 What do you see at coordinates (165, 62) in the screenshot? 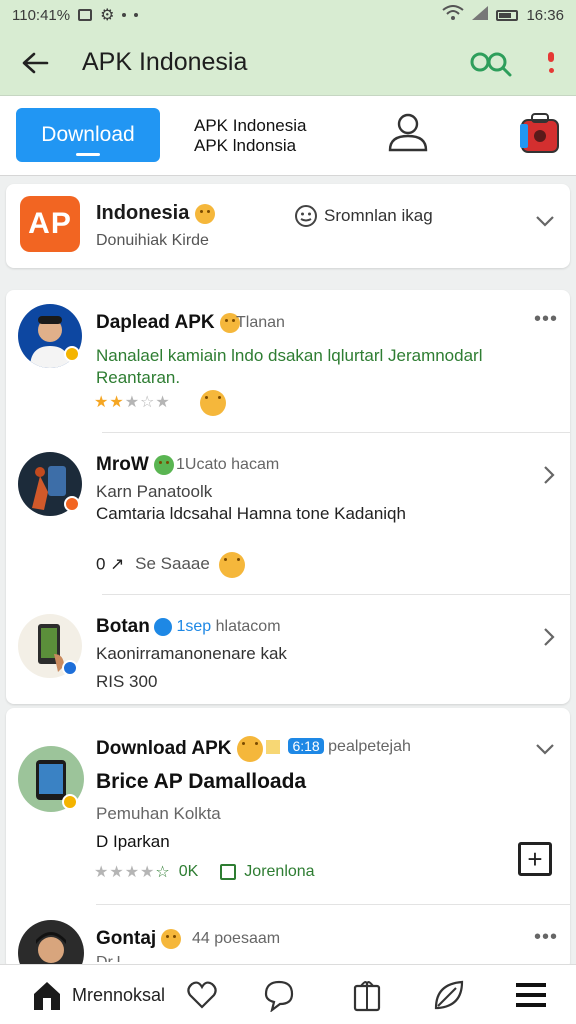
I see `page-title: APK Indonesia` at bounding box center [165, 62].